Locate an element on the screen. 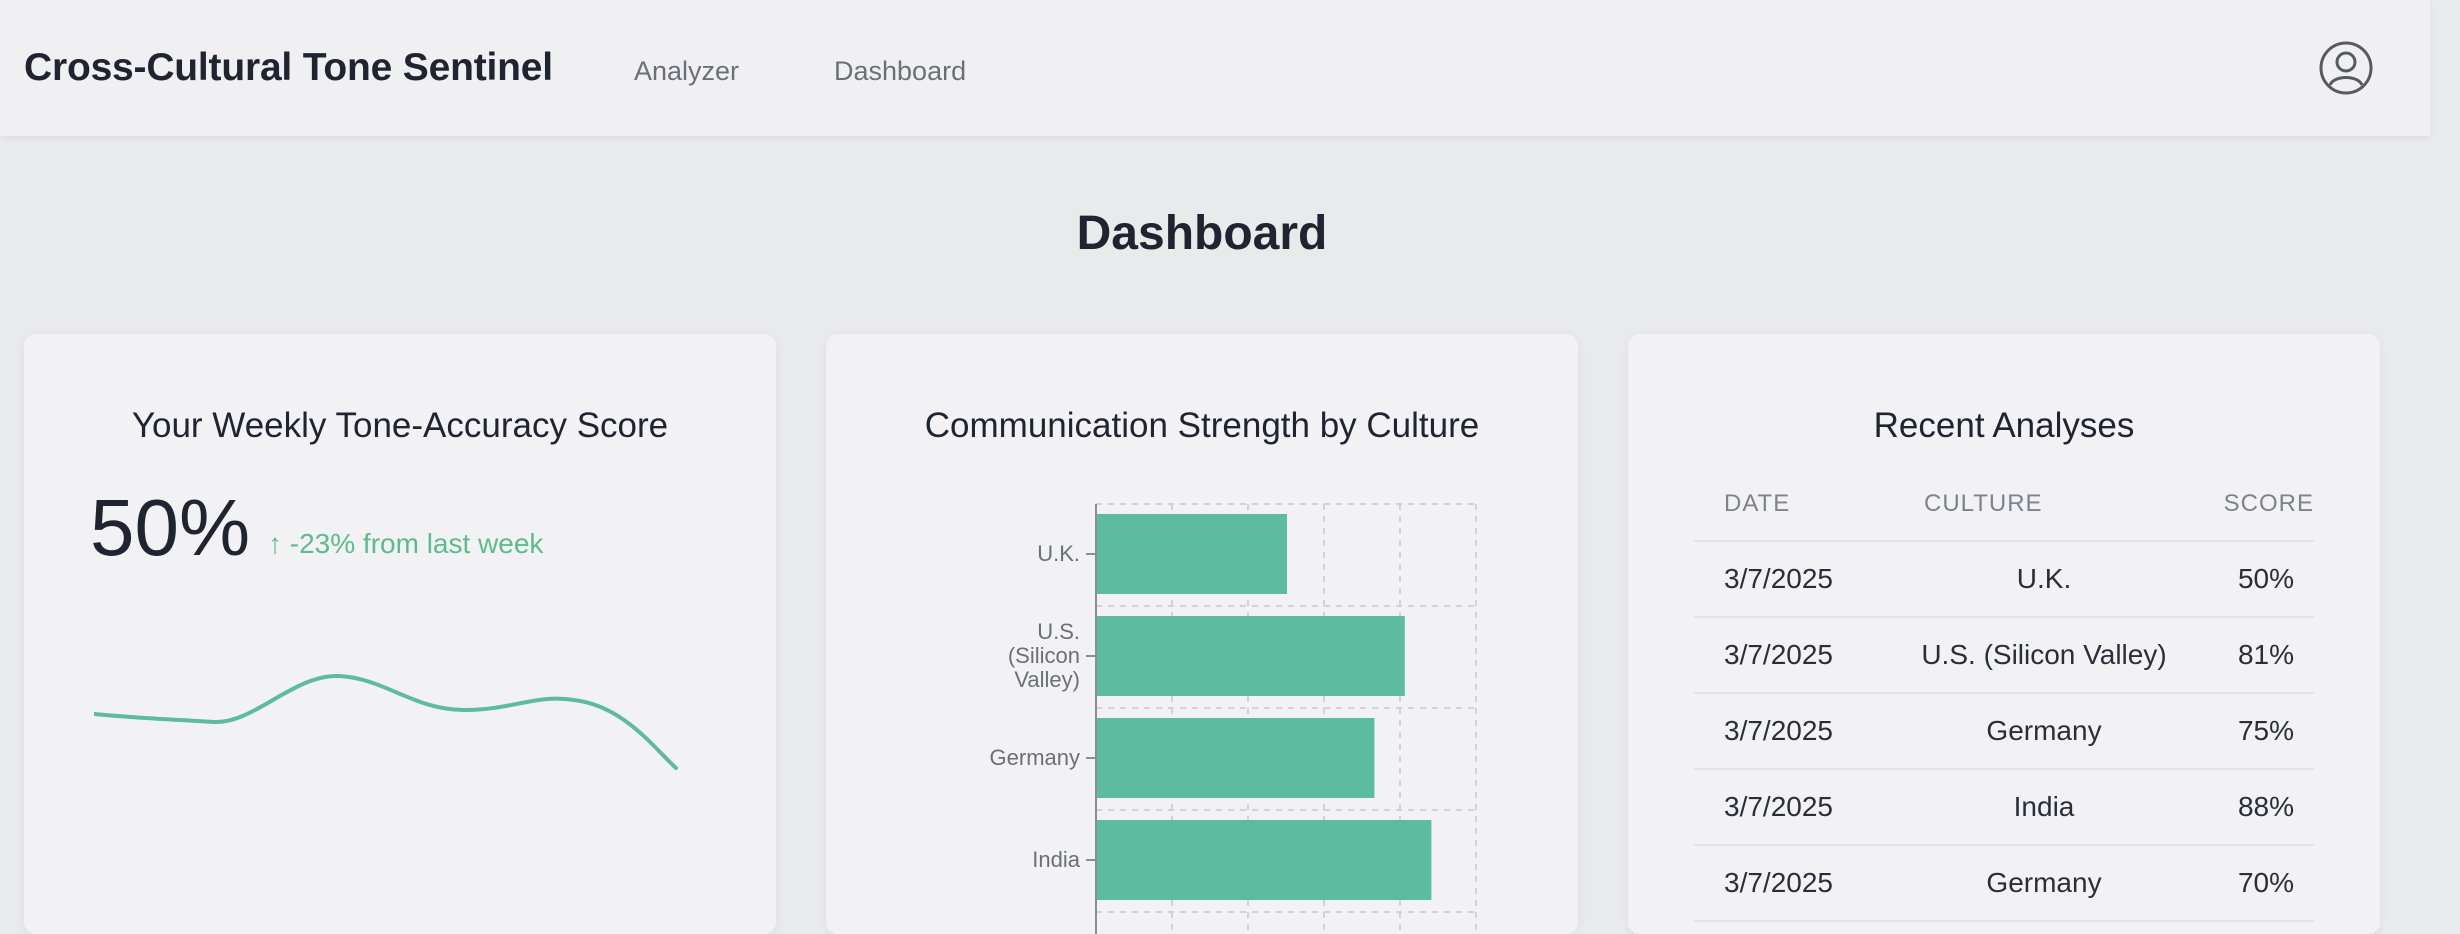  table-header-row: DATE CULTURE SCORE is located at coordinates (2004, 516).